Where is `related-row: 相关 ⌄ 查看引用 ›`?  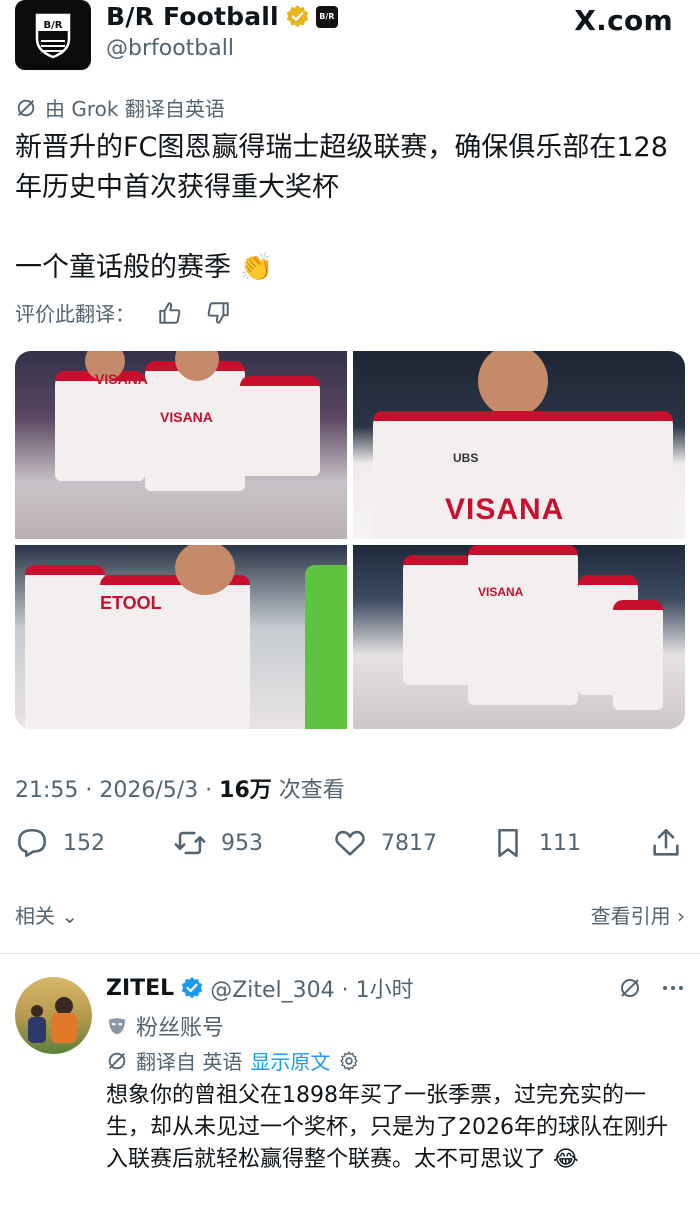
related-row: 相关 ⌄ 查看引用 › is located at coordinates (350, 914).